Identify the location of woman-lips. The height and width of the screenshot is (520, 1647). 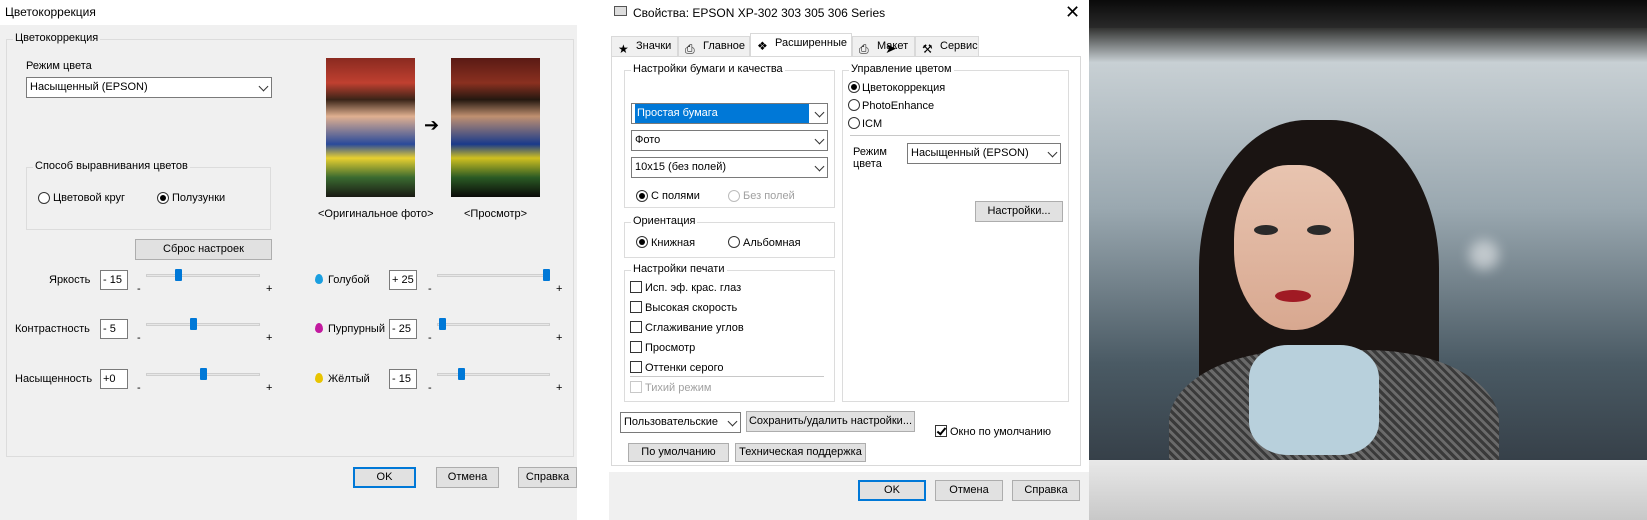
(1293, 296).